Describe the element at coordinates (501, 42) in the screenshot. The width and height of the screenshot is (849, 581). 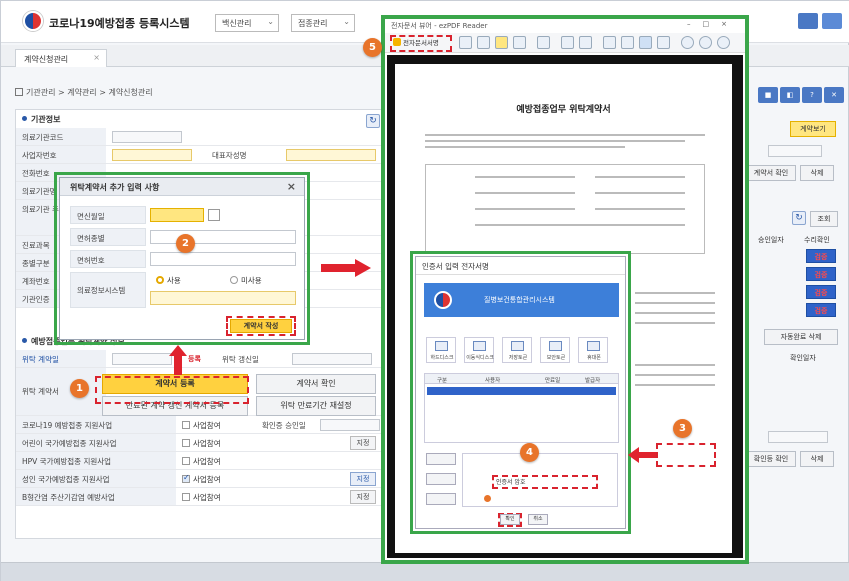
I see `hand-tool-icon` at that location.